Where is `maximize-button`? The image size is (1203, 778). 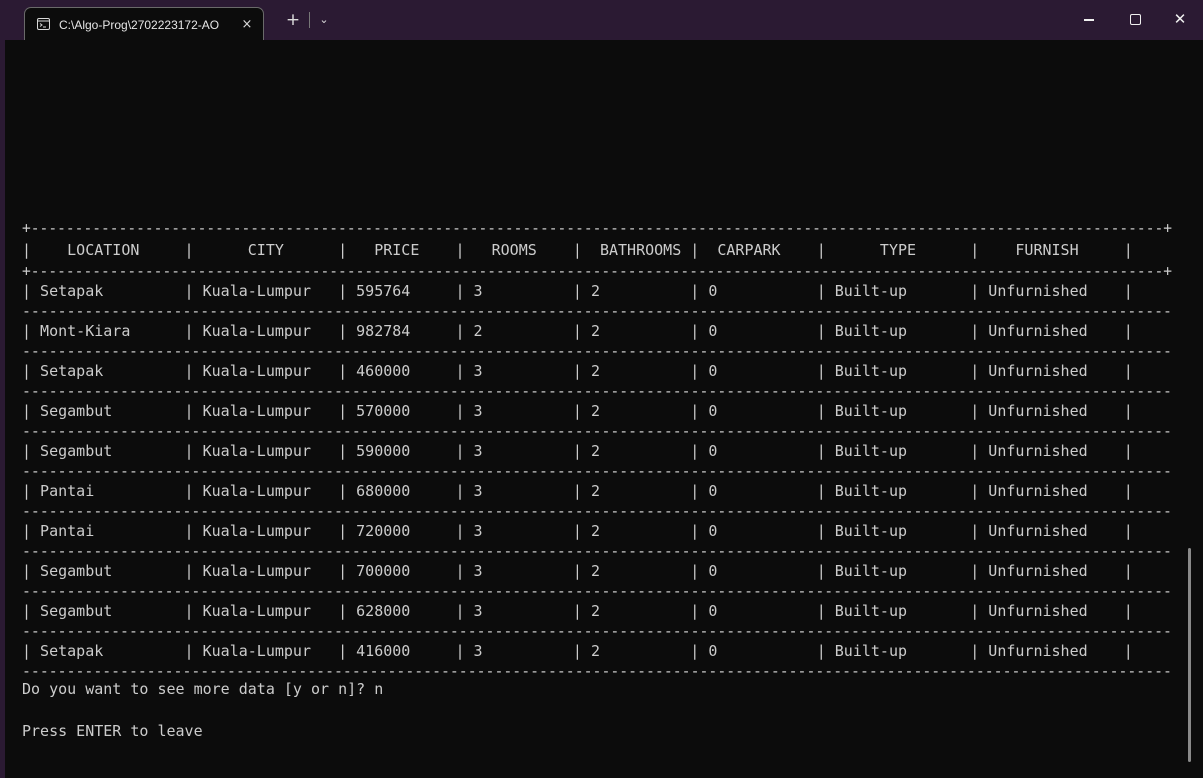 maximize-button is located at coordinates (1135, 20).